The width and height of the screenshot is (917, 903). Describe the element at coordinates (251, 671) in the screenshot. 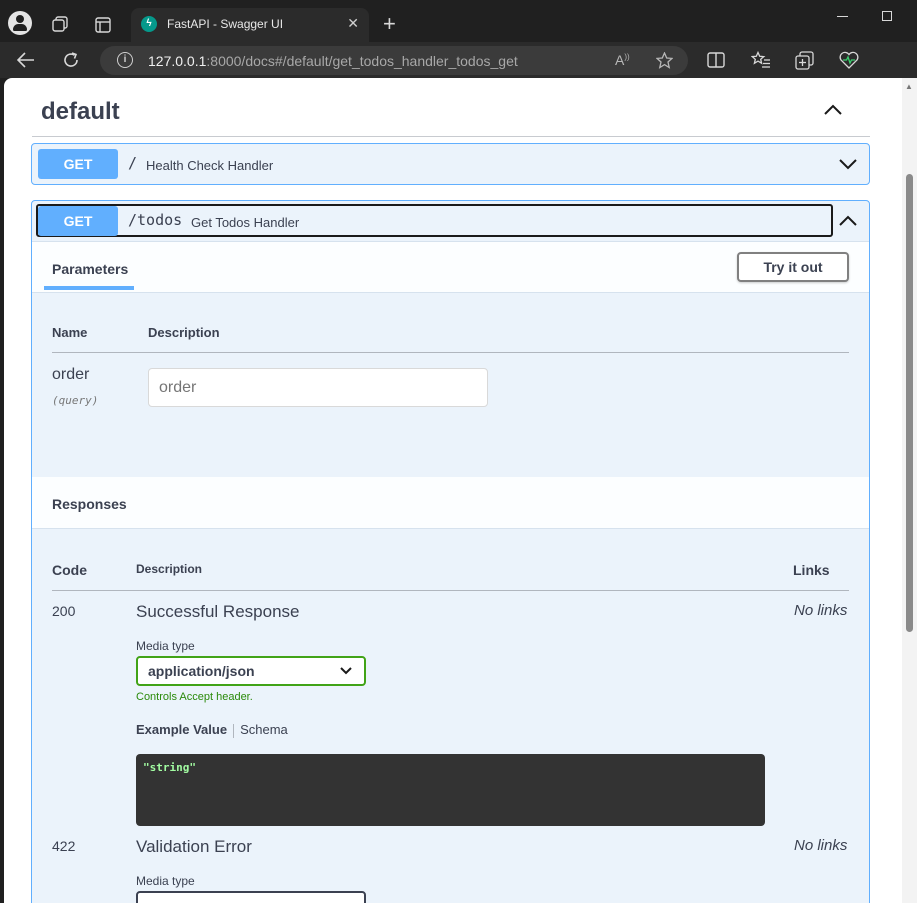

I see `media-type-select: application/json` at that location.